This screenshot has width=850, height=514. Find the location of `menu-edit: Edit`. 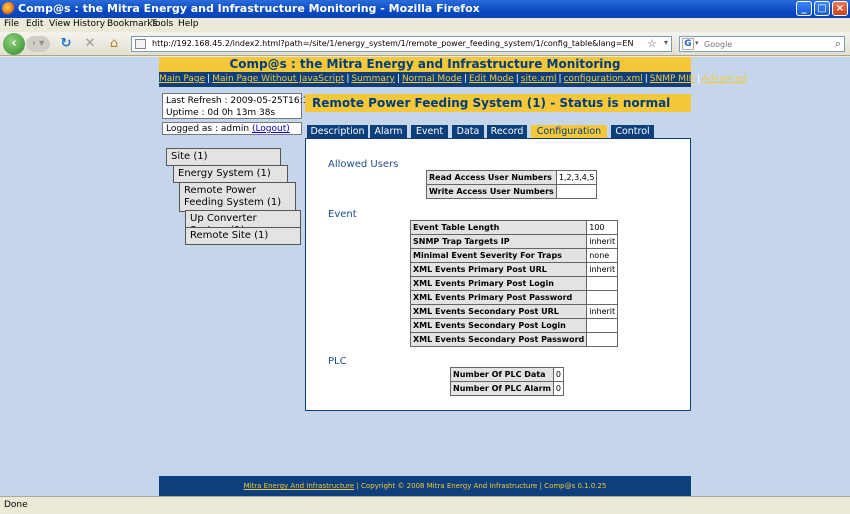

menu-edit: Edit is located at coordinates (34, 24).